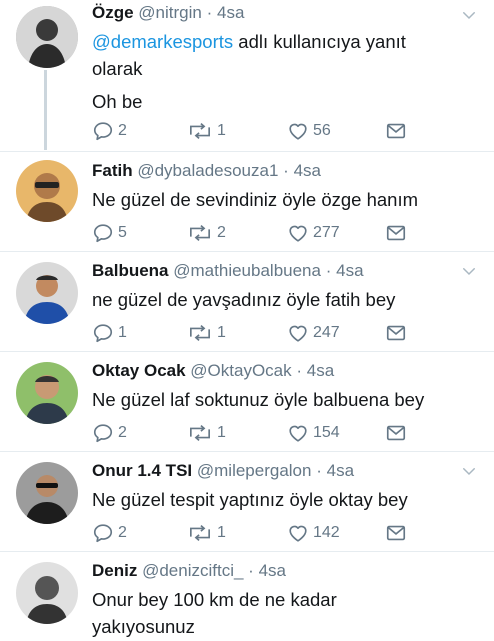  Describe the element at coordinates (254, 470) in the screenshot. I see `user-handle: @milepergalon` at that location.